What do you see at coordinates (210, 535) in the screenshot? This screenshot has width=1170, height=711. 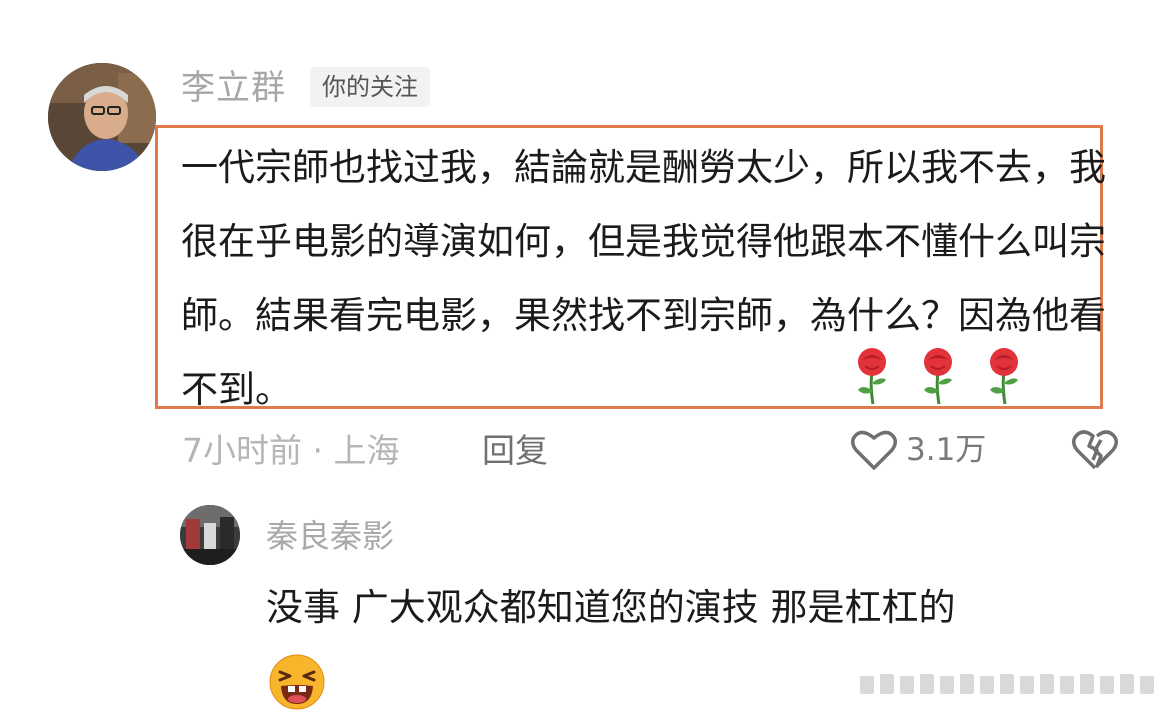 I see `reply-avatar` at bounding box center [210, 535].